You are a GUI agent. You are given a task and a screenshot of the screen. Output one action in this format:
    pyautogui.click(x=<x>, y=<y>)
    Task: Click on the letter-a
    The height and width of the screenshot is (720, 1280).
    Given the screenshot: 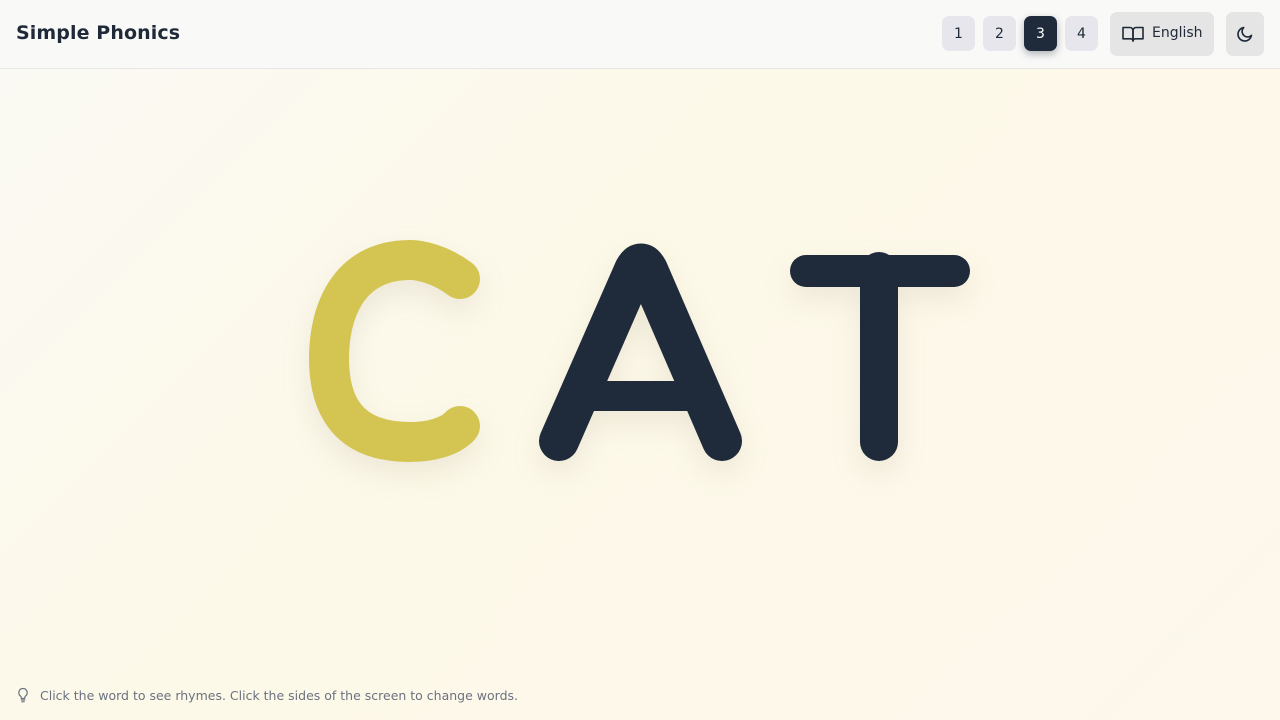 What is the action you would take?
    pyautogui.click(x=640, y=359)
    